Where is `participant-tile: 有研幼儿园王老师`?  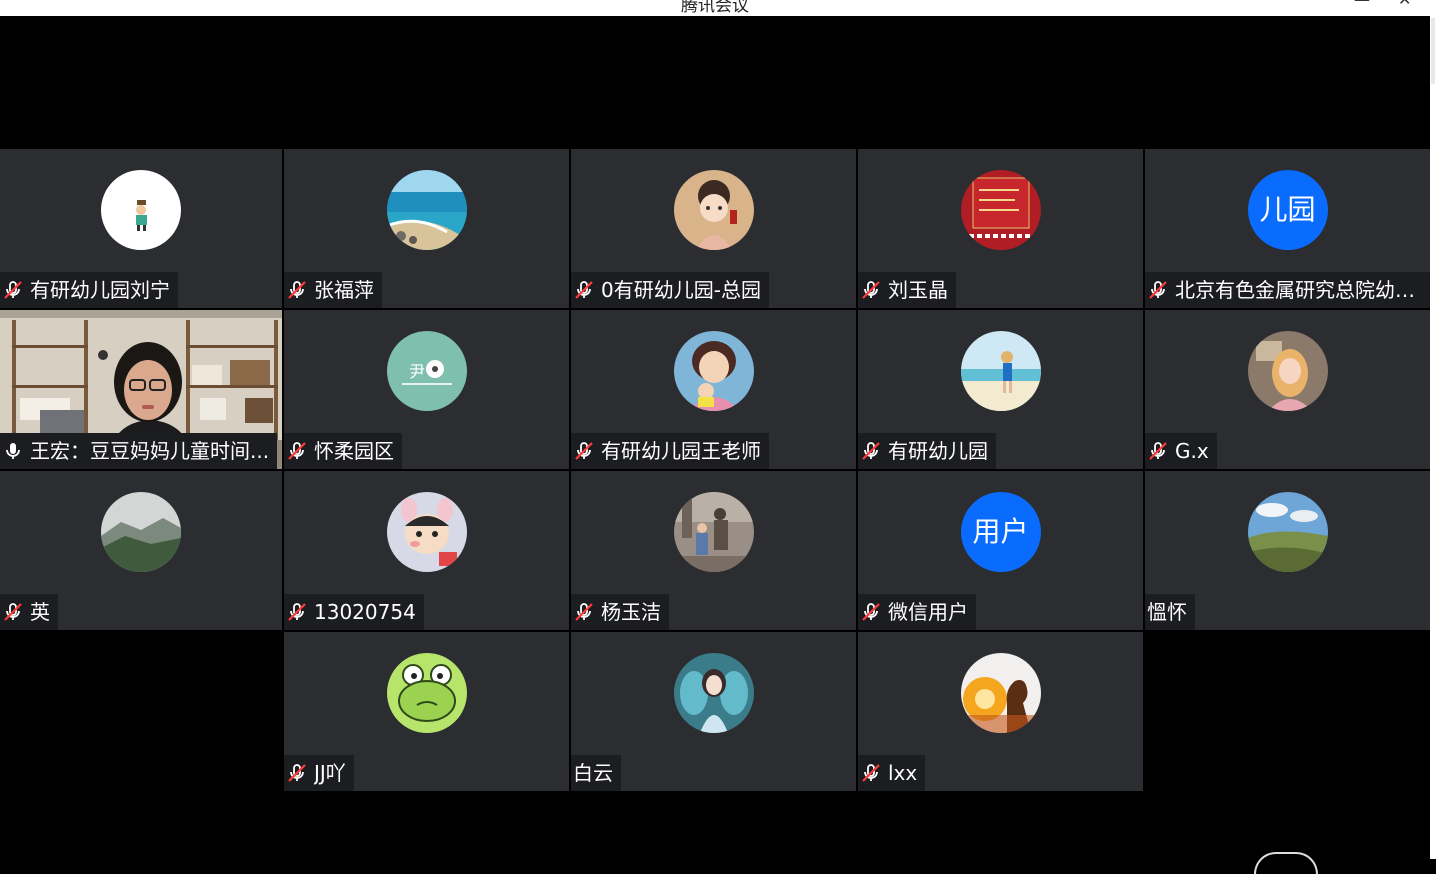 participant-tile: 有研幼儿园王老师 is located at coordinates (713, 389).